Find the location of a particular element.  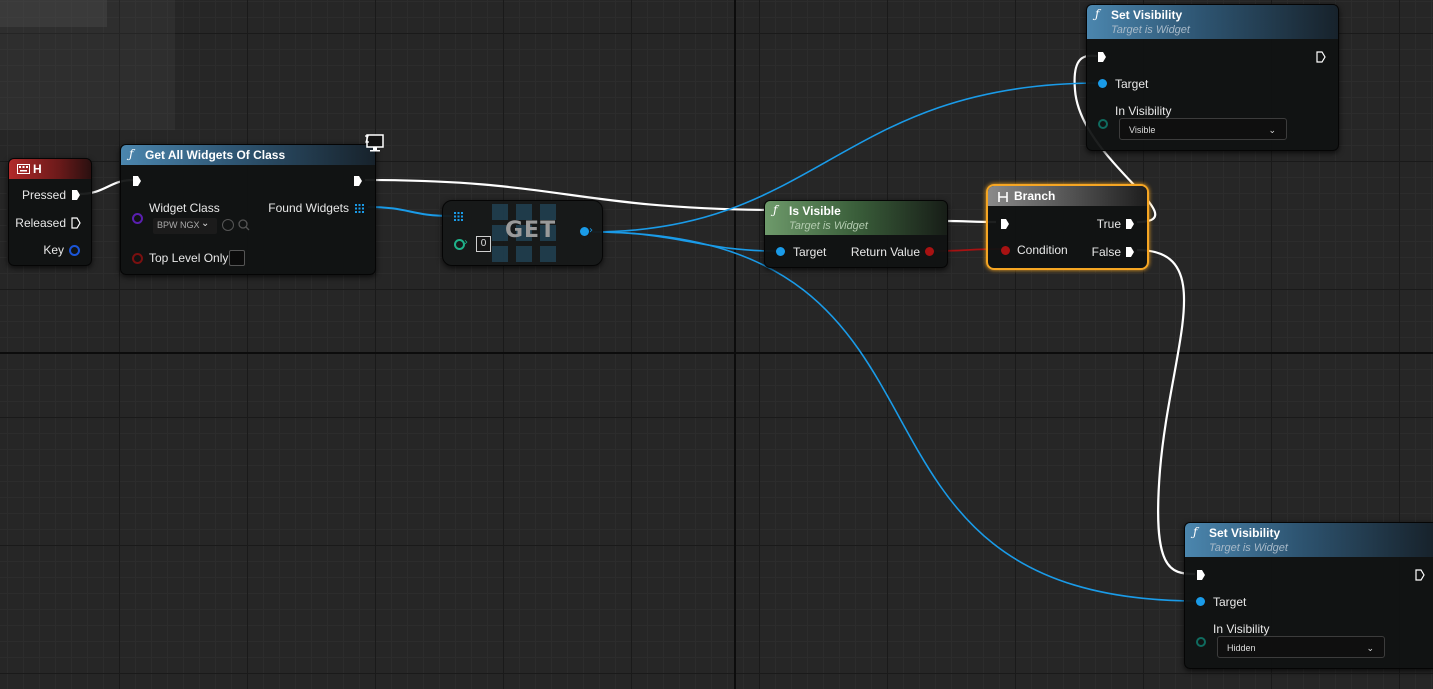

widget-class-label: Widget Class is located at coordinates (184, 208).